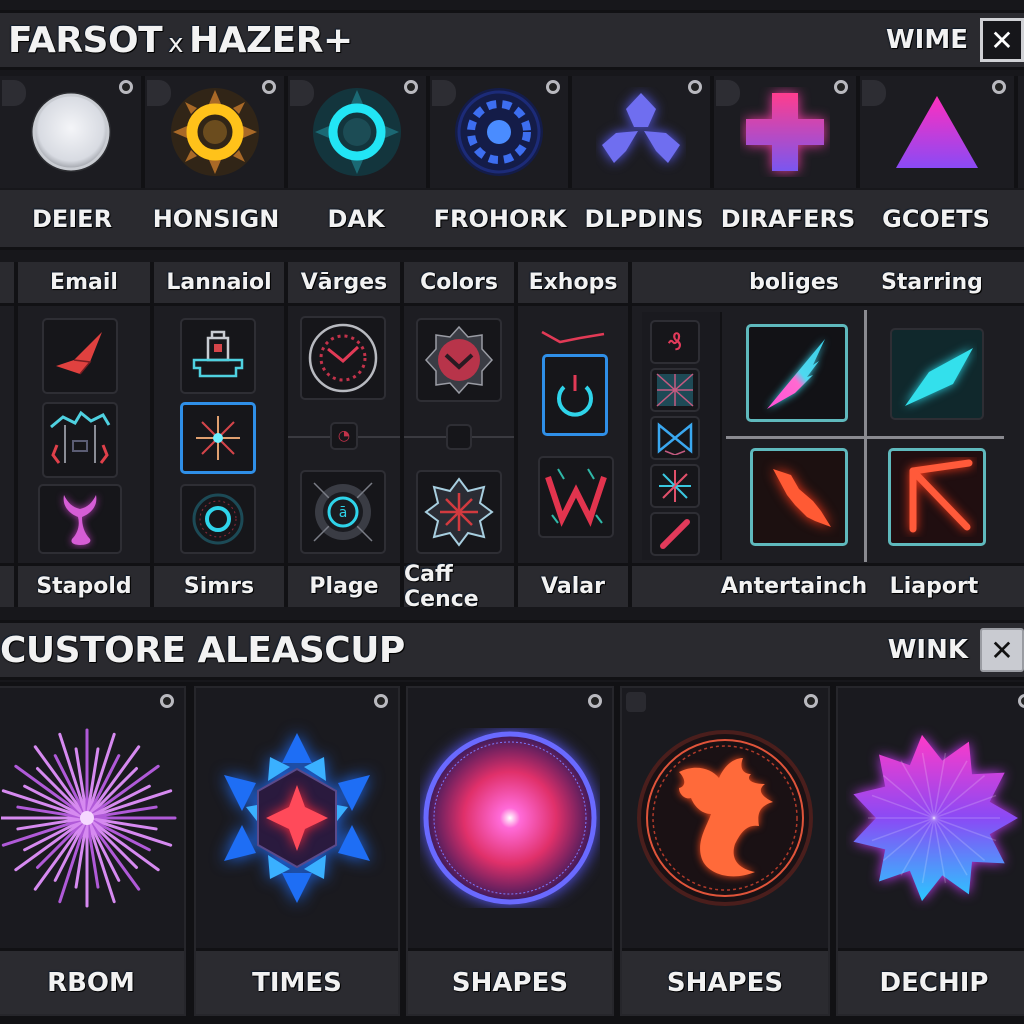  Describe the element at coordinates (927, 40) in the screenshot. I see `window-mode-label: WIME` at that location.